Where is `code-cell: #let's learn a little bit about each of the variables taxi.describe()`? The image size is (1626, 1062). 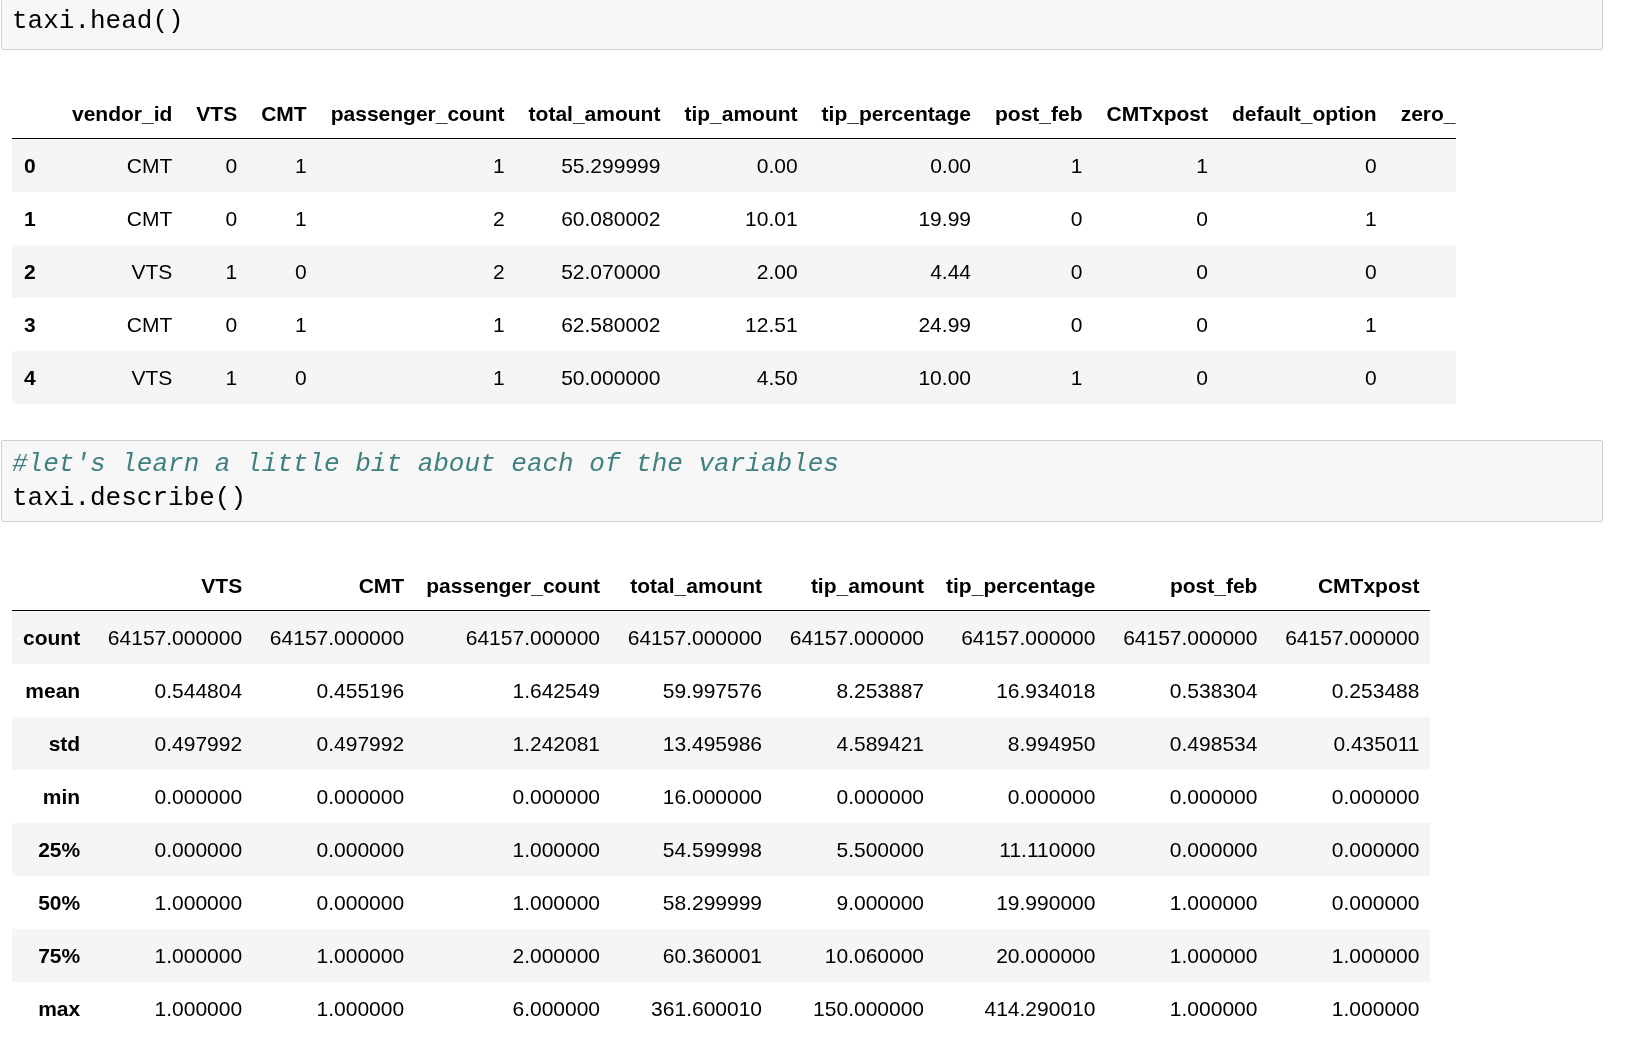
code-cell: #let's learn a little bit about each of the variables taxi.describe() is located at coordinates (802, 481).